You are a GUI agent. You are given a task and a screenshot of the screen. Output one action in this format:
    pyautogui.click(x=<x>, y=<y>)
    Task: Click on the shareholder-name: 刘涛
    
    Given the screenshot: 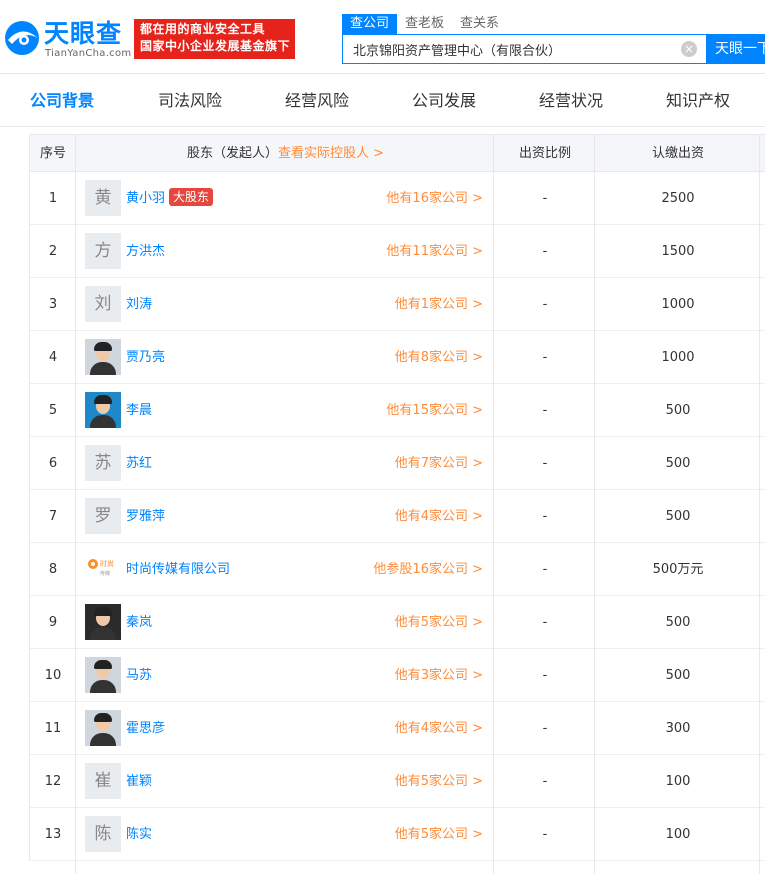 What is the action you would take?
    pyautogui.click(x=139, y=304)
    